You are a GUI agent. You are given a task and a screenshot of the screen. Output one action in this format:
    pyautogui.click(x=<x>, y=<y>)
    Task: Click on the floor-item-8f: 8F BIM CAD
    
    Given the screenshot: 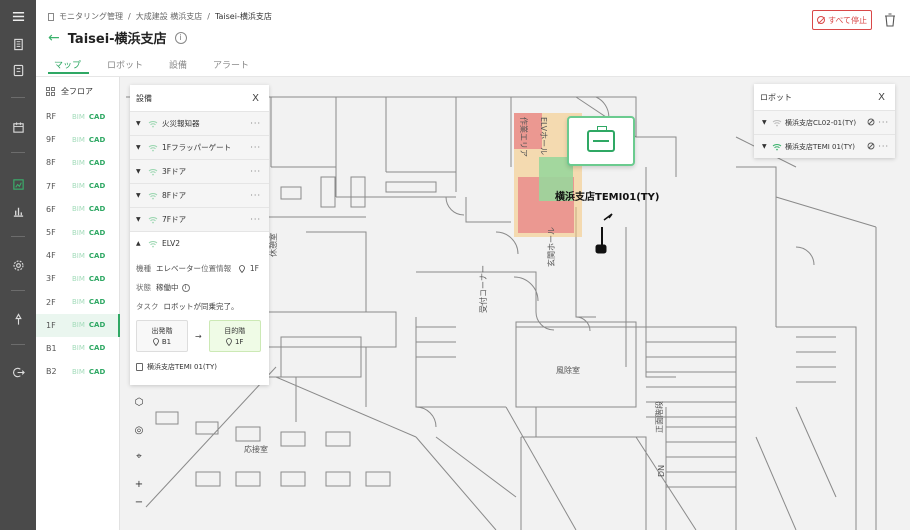 What is the action you would take?
    pyautogui.click(x=77, y=162)
    